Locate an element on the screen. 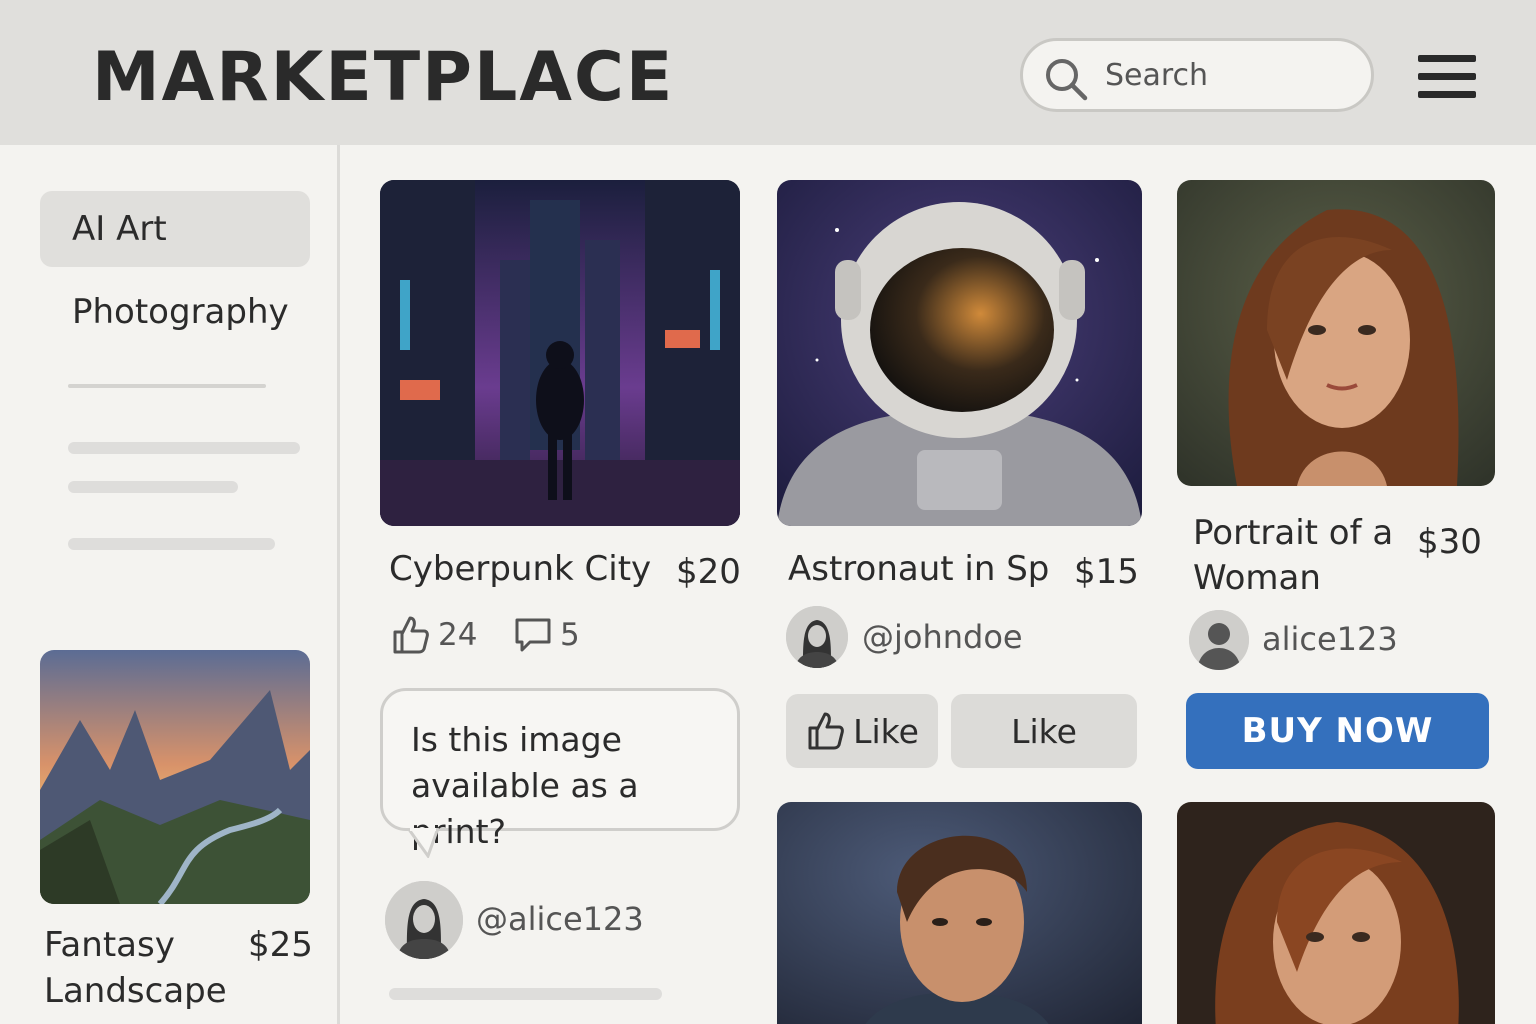 This screenshot has width=1536, height=1024. like-count-value: 24 is located at coordinates (458, 635).